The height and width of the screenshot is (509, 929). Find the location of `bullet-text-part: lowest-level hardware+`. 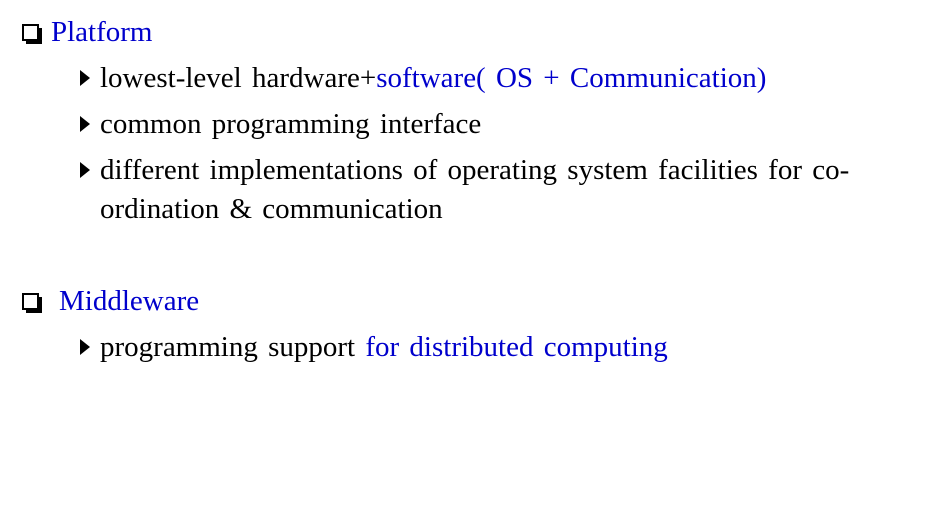

bullet-text-part: lowest-level hardware+ is located at coordinates (238, 78).